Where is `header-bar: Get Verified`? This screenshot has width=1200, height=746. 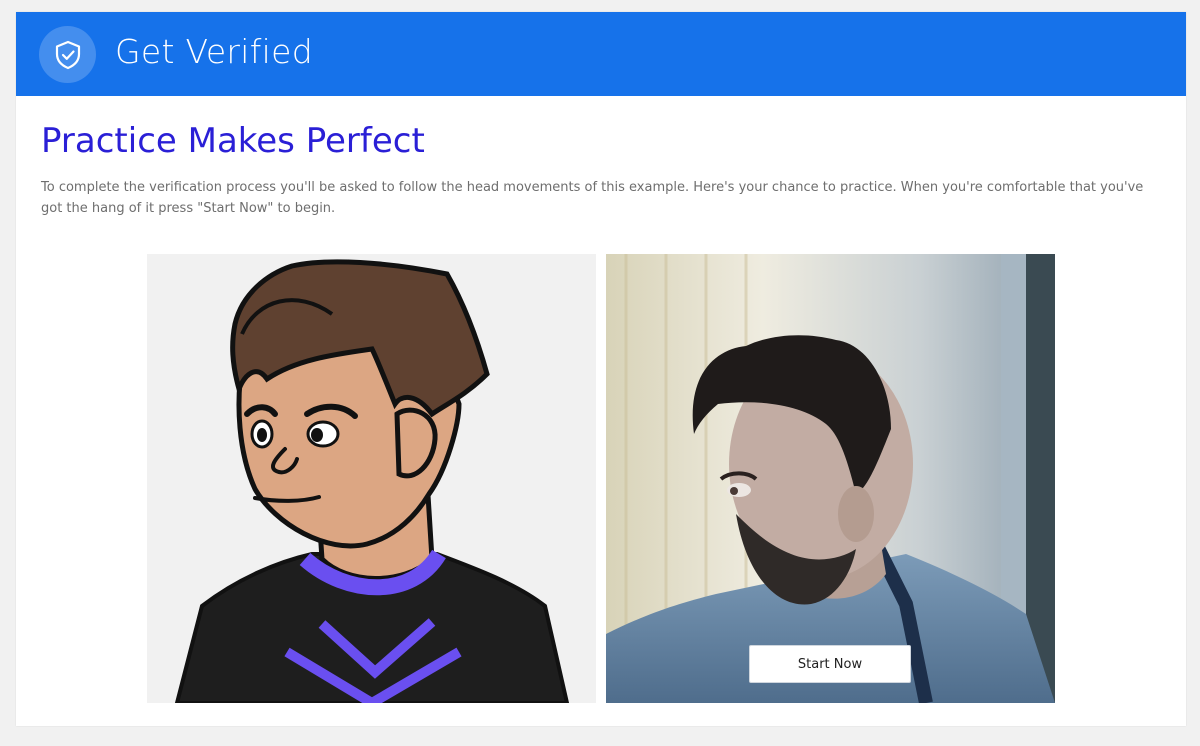
header-bar: Get Verified is located at coordinates (601, 54).